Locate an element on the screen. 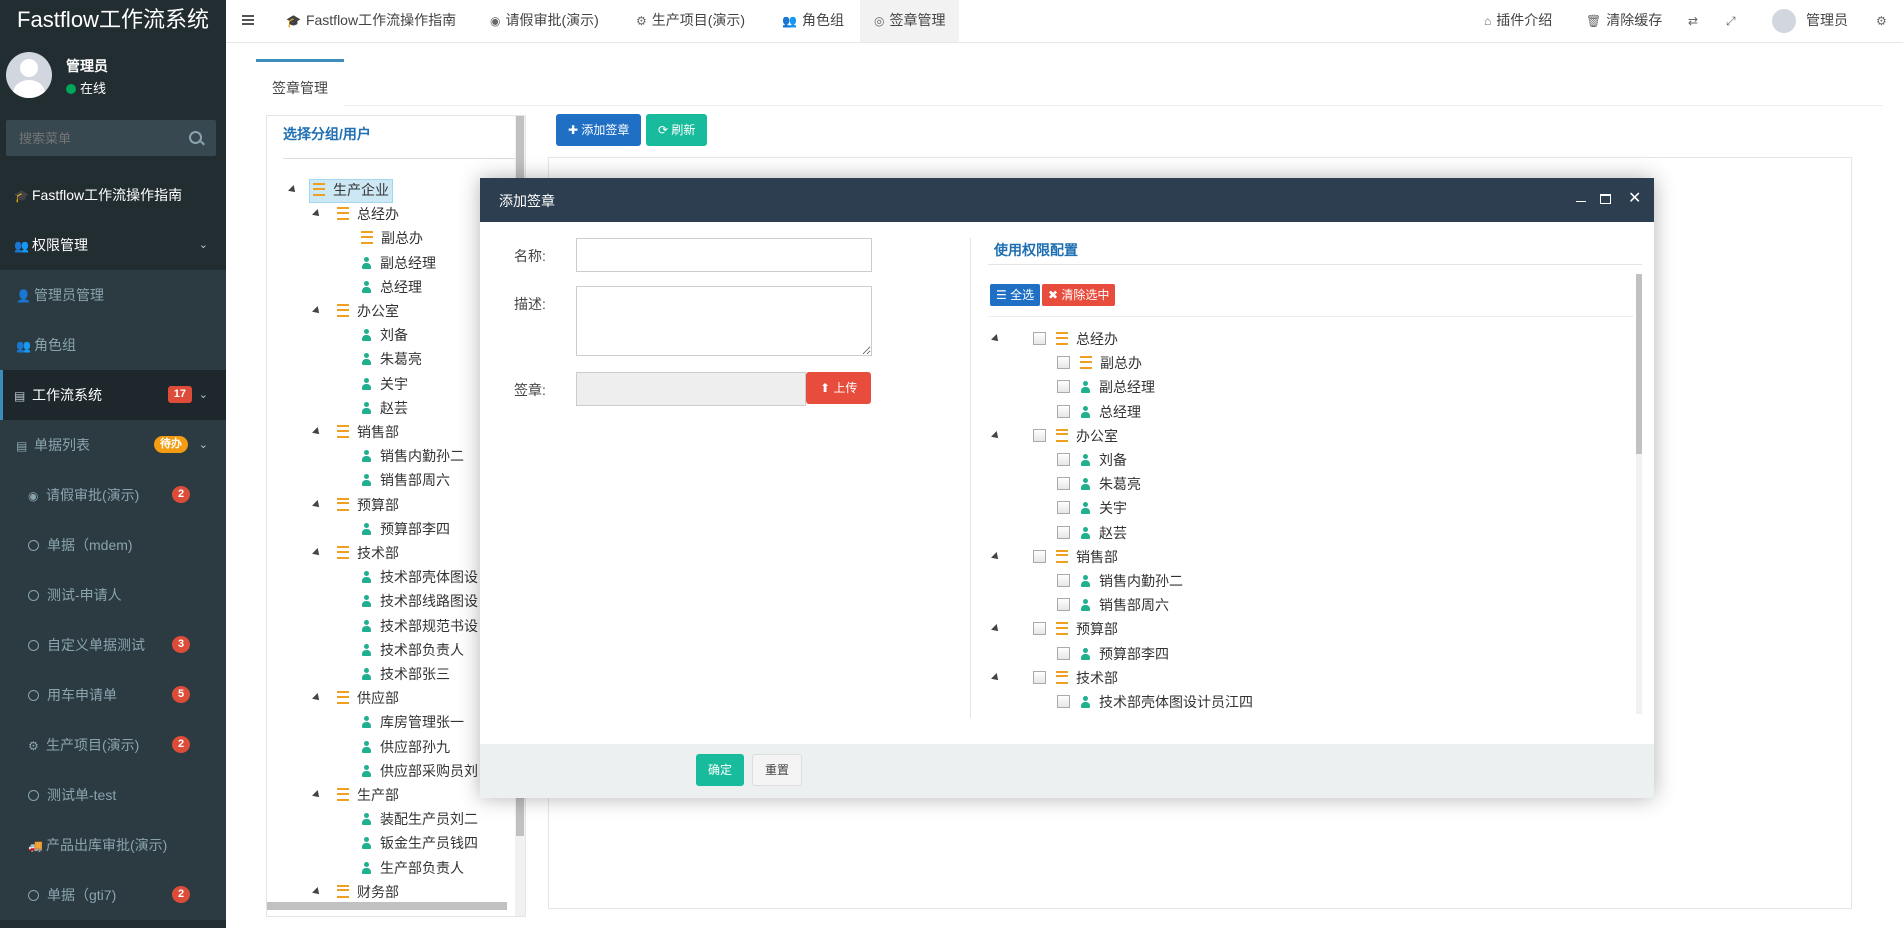 Image resolution: width=1903 pixels, height=928 pixels. clear-selection-button: ✖ 清除选中 is located at coordinates (1079, 295).